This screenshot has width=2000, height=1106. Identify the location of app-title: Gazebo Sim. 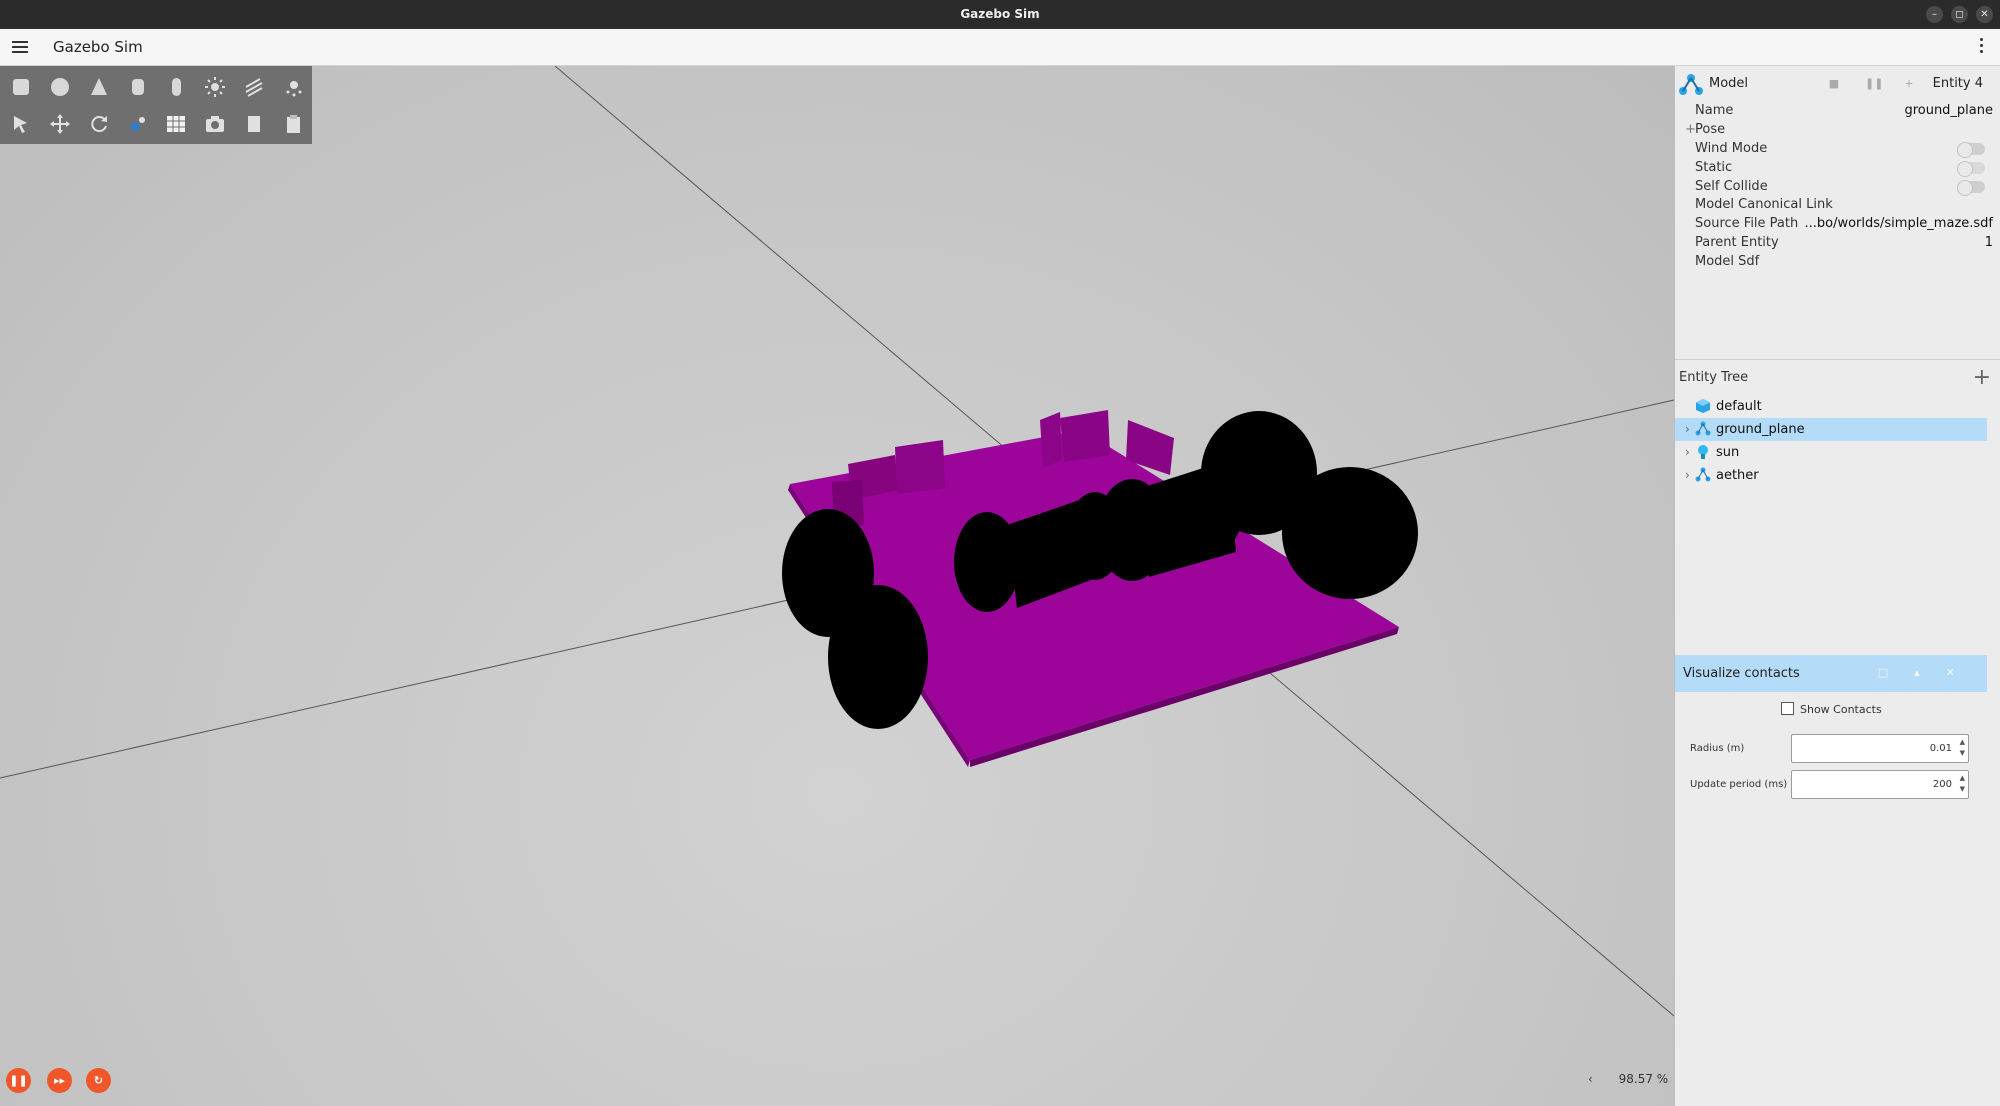
(98, 47).